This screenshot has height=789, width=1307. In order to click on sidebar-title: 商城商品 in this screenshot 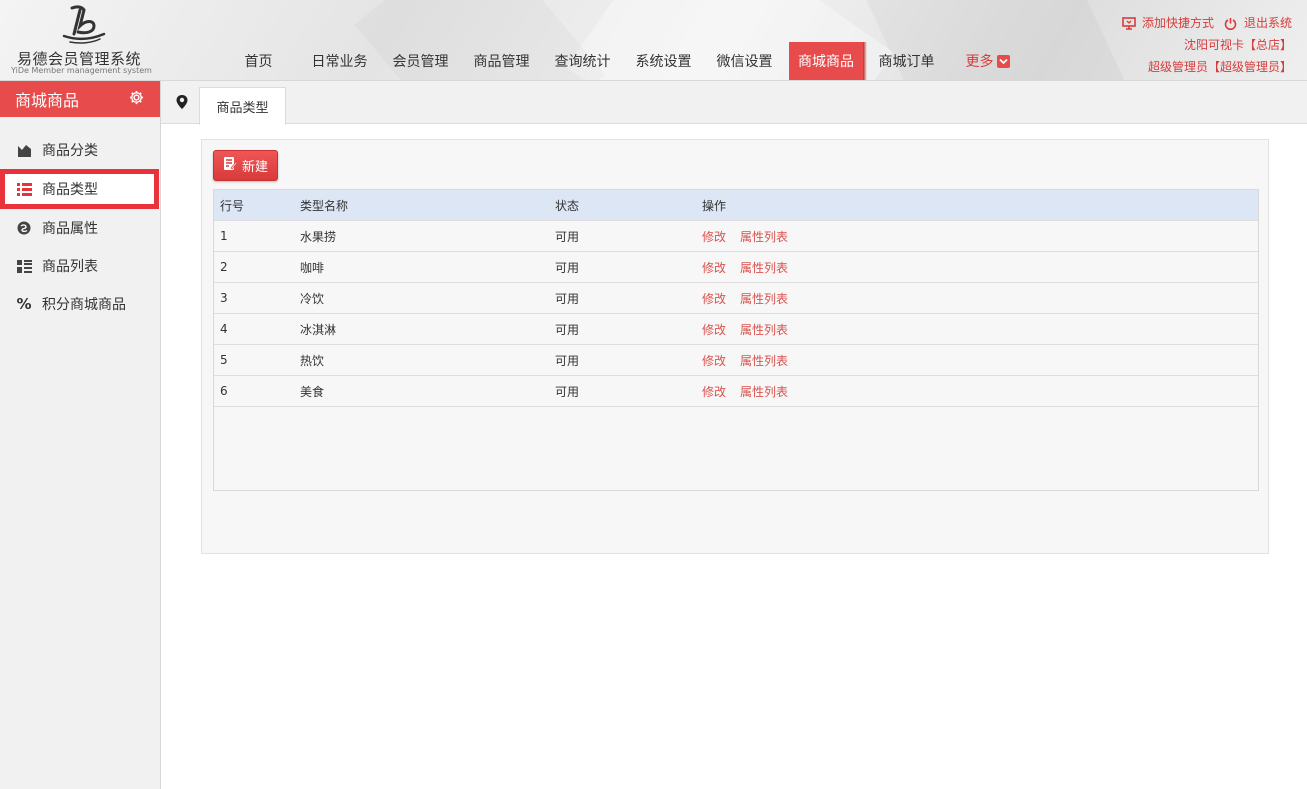, I will do `click(47, 100)`.